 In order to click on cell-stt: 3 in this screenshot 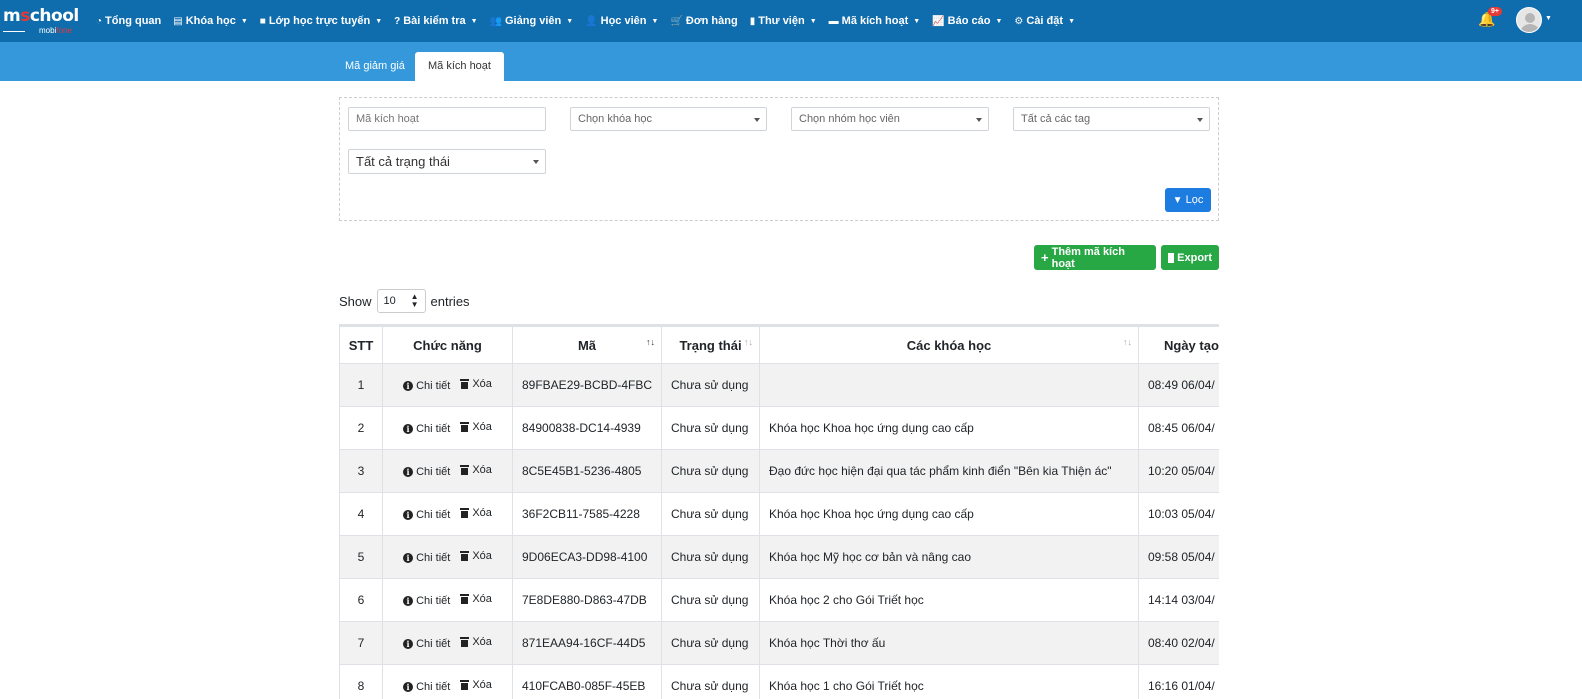, I will do `click(361, 471)`.